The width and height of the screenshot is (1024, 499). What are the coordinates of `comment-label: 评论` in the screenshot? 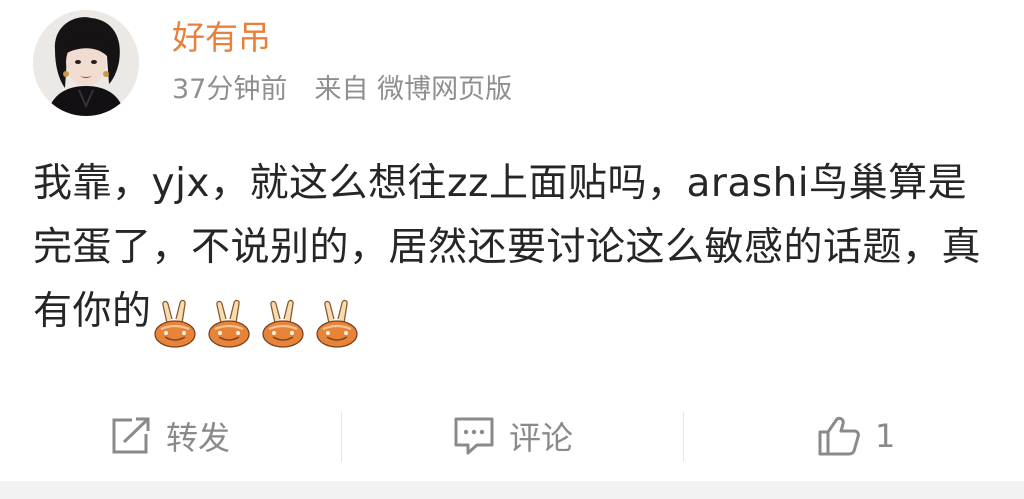 It's located at (541, 438).